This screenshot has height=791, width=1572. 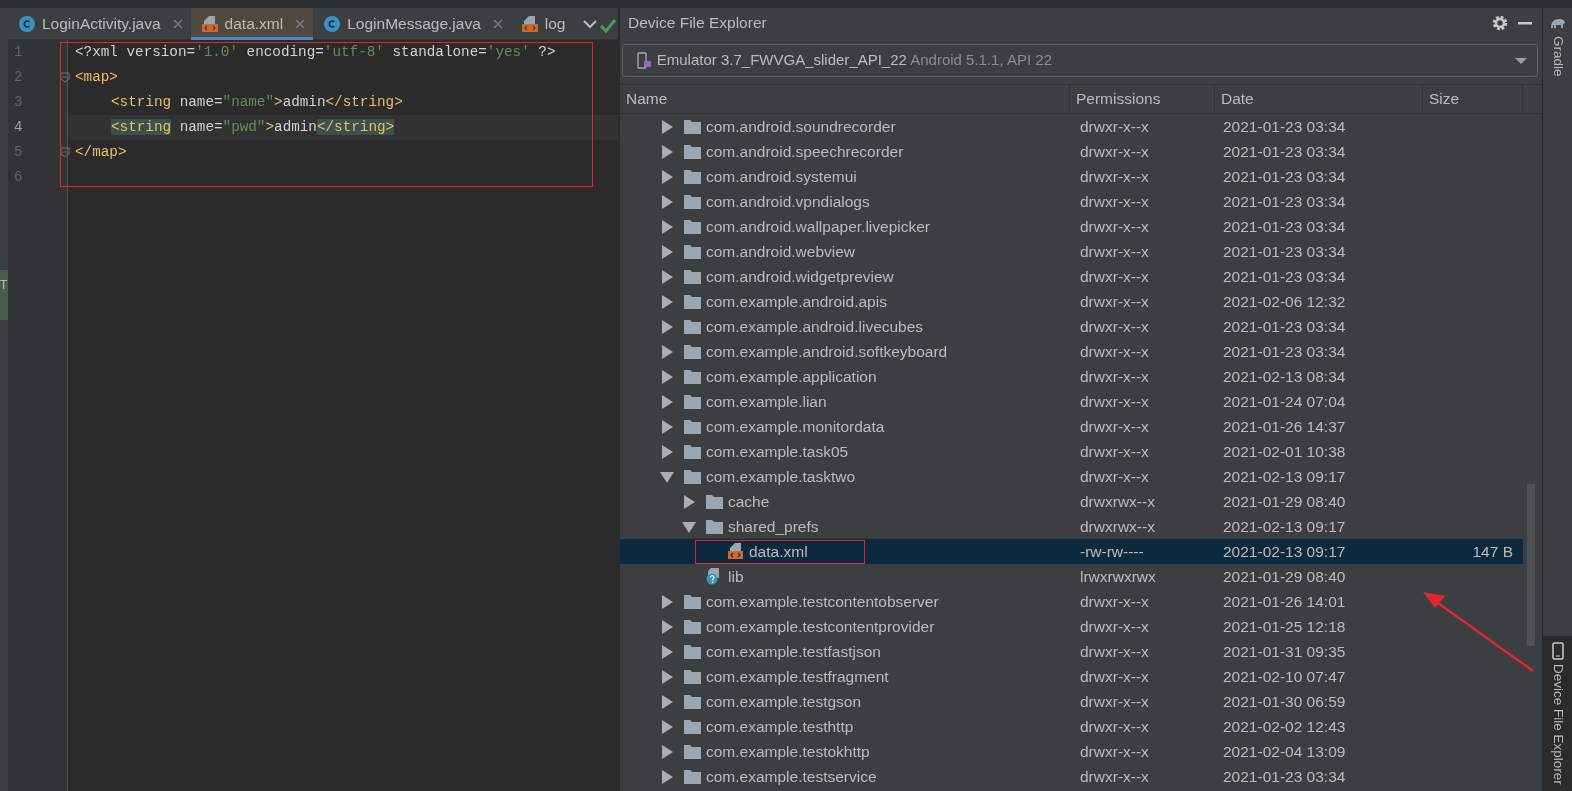 I want to click on tree-row: com.android.vpndialogs drwxr-x--x 2021-01-23 03:34, so click(x=1071, y=201).